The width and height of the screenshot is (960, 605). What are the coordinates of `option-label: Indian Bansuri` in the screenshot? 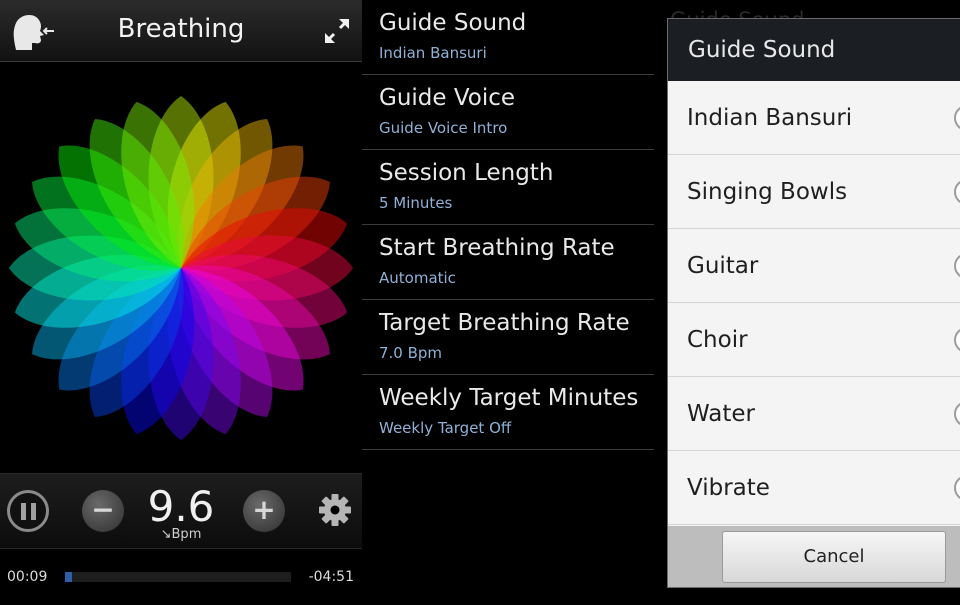 It's located at (770, 118).